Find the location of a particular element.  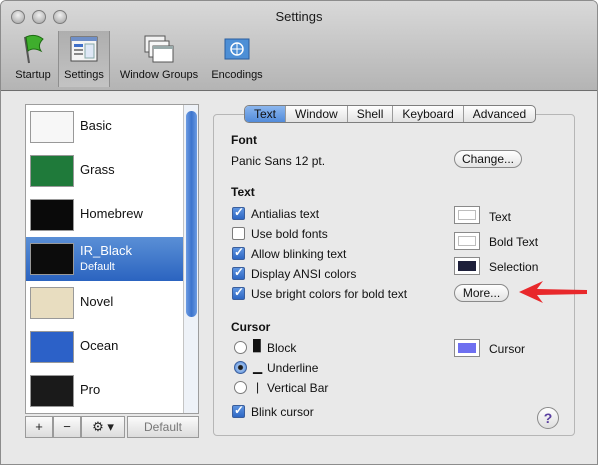

text-heading: Text is located at coordinates (243, 192).